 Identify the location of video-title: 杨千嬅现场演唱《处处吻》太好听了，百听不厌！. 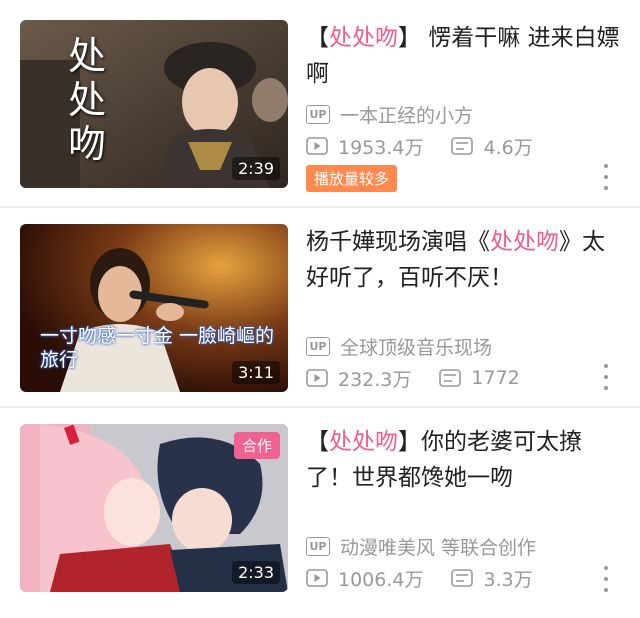
(466, 260).